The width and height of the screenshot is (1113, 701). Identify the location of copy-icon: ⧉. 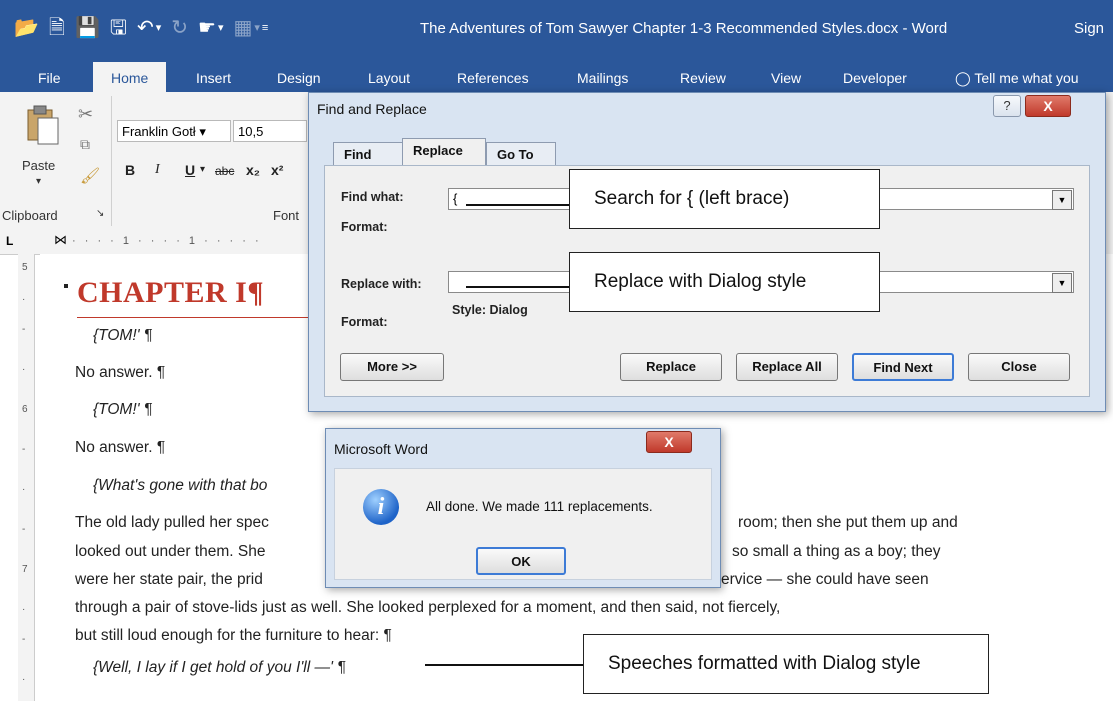
(85, 144).